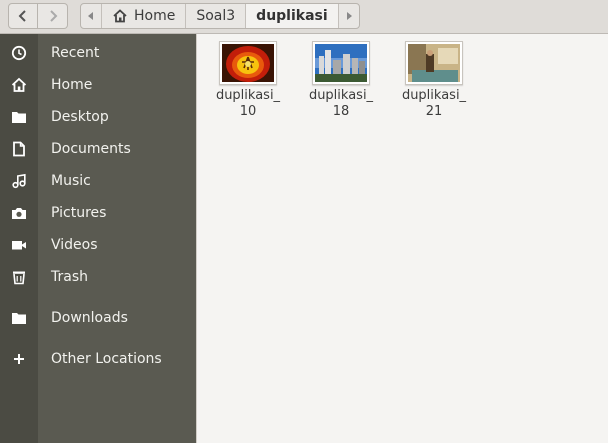 The width and height of the screenshot is (608, 443). I want to click on file-name-line: 21, so click(434, 111).